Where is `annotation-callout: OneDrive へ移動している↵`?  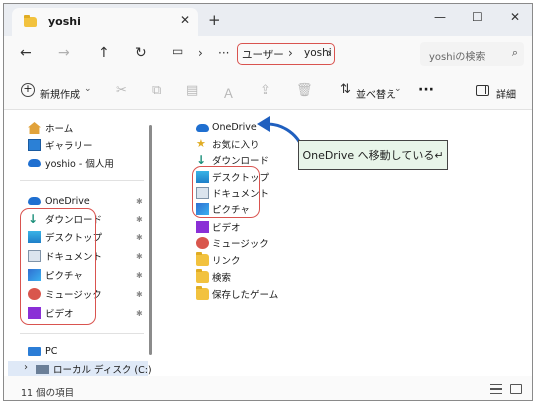
annotation-callout: OneDrive へ移動している↵ is located at coordinates (373, 155).